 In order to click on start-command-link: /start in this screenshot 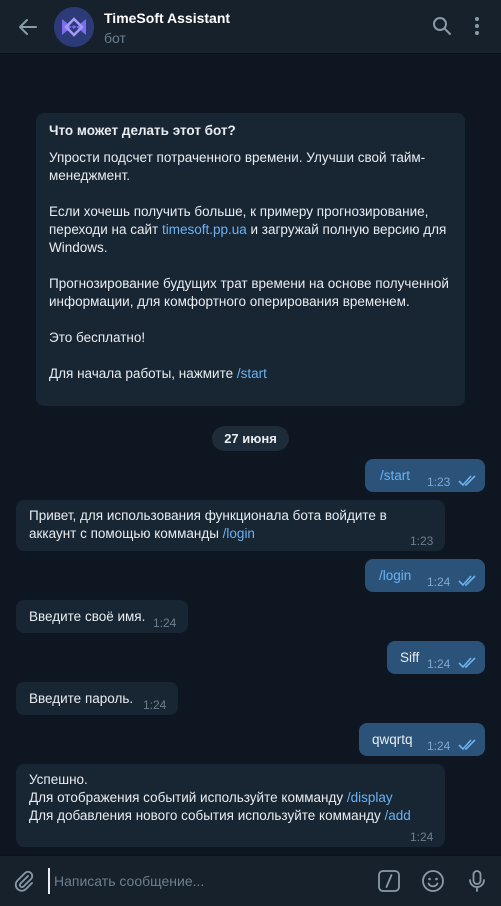, I will do `click(252, 373)`.